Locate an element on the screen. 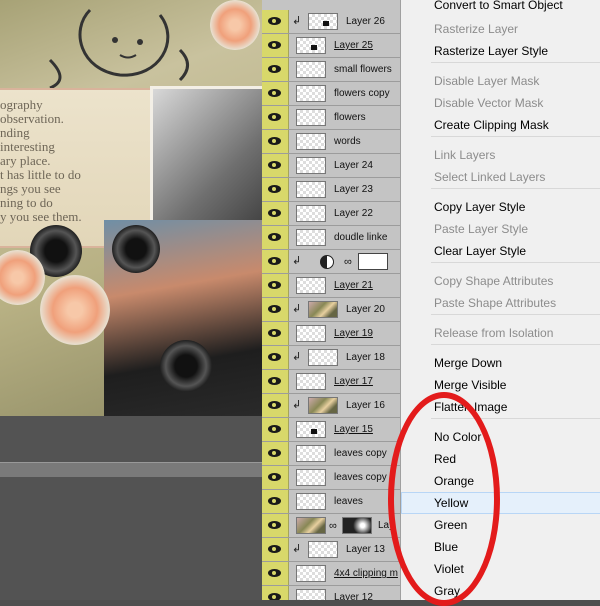 Image resolution: width=600 pixels, height=606 pixels. layer-row: flowers copy is located at coordinates (331, 94).